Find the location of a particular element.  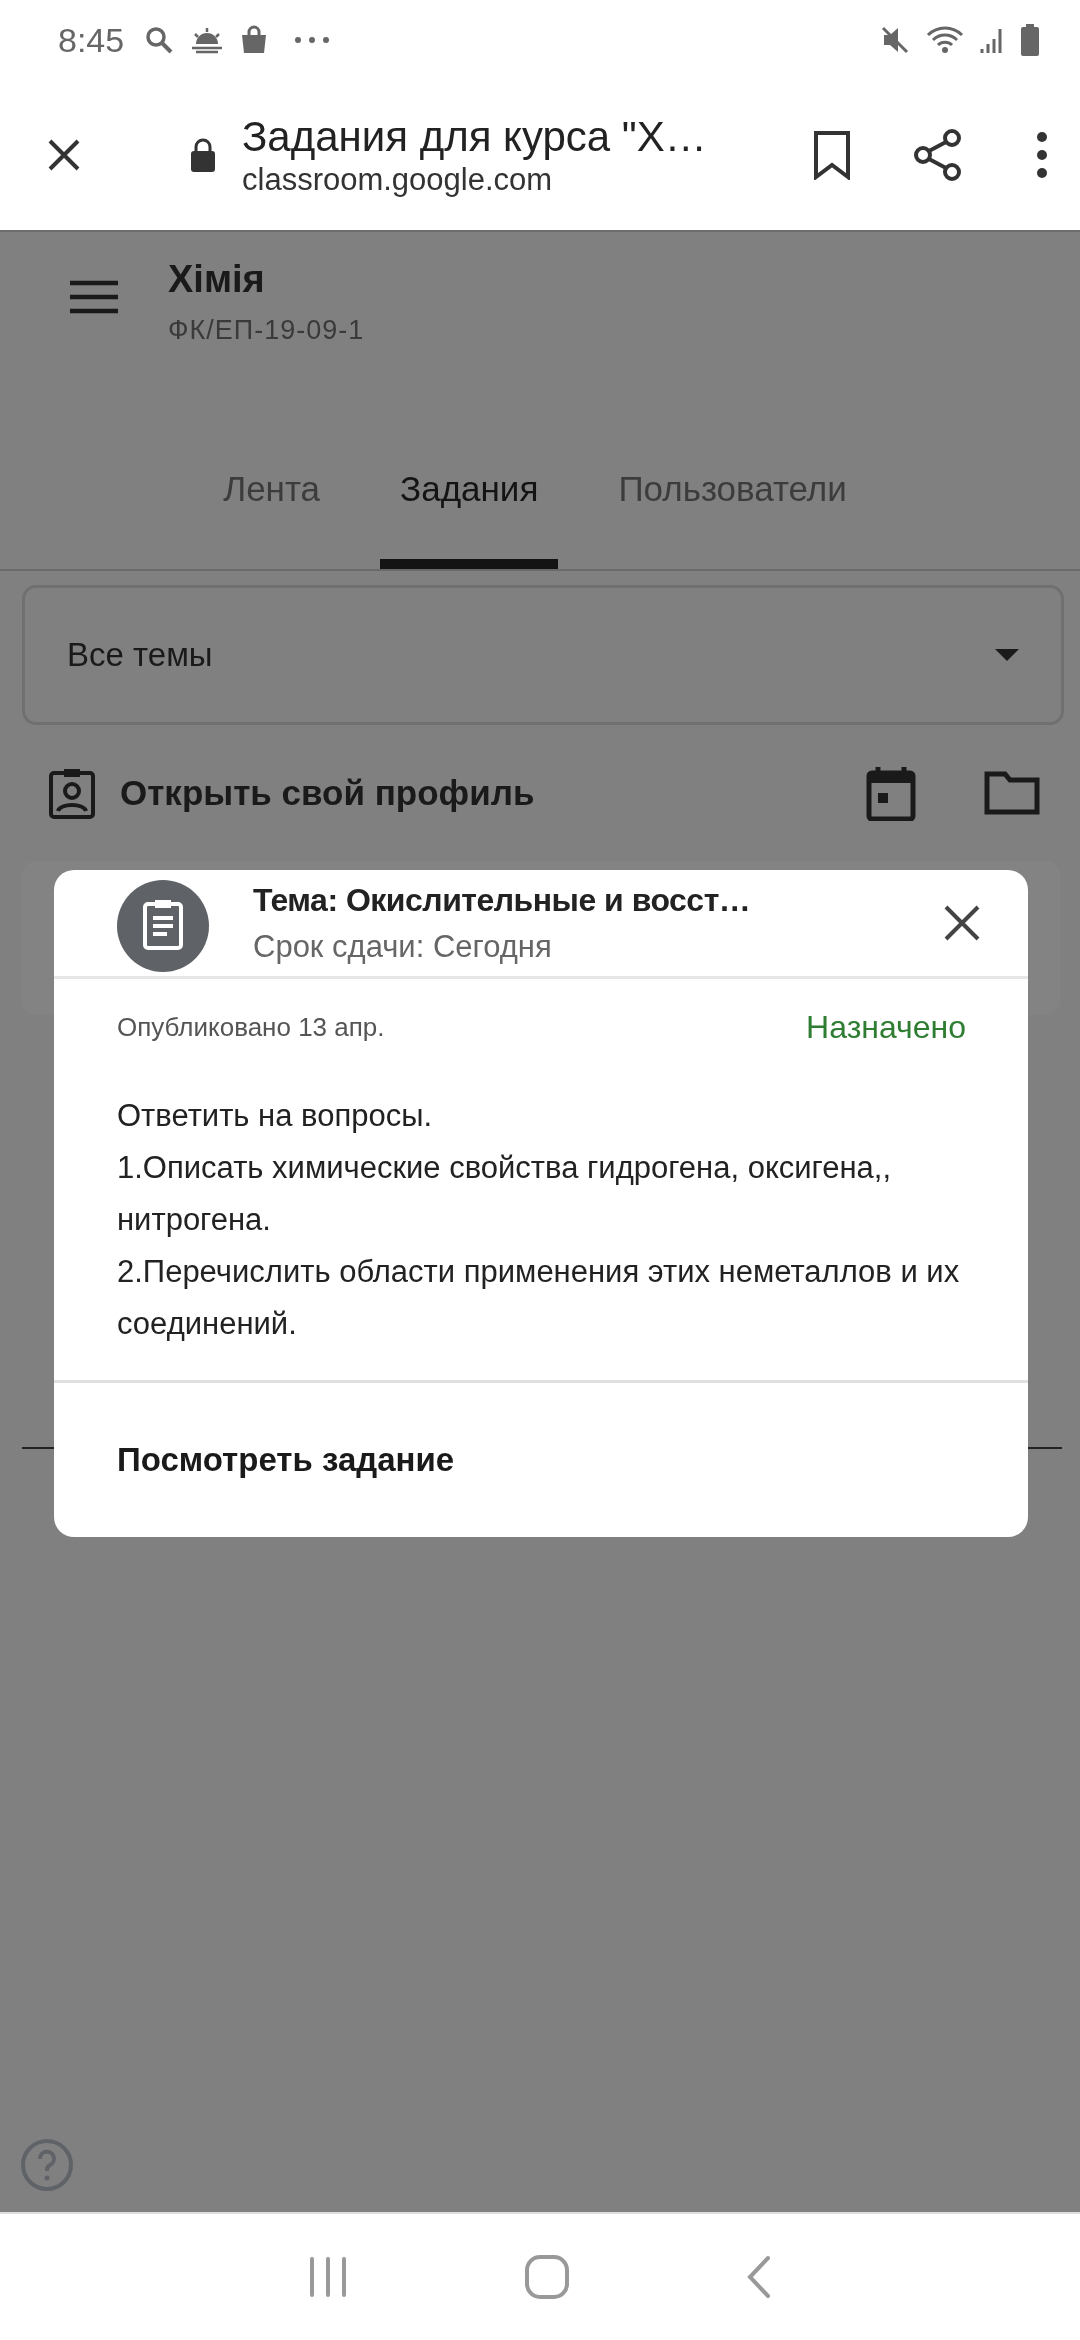

caret-icon is located at coordinates (1007, 655).